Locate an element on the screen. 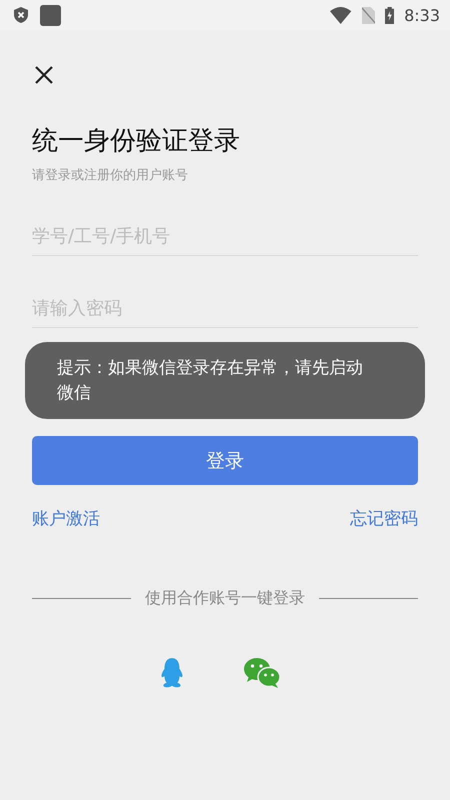 The height and width of the screenshot is (800, 450). text-link: 忘记密码 is located at coordinates (384, 518).